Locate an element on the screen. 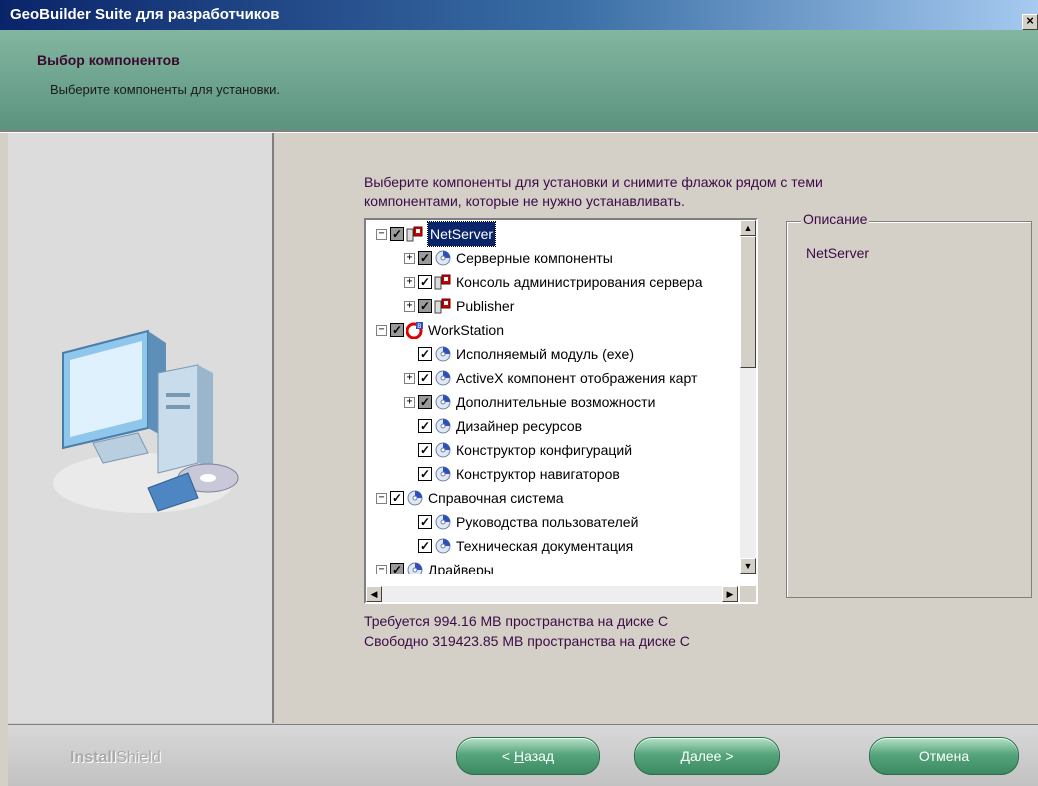 Image resolution: width=1038 pixels, height=786 pixels. tree-item-label: Дизайнер ресурсов is located at coordinates (519, 426).